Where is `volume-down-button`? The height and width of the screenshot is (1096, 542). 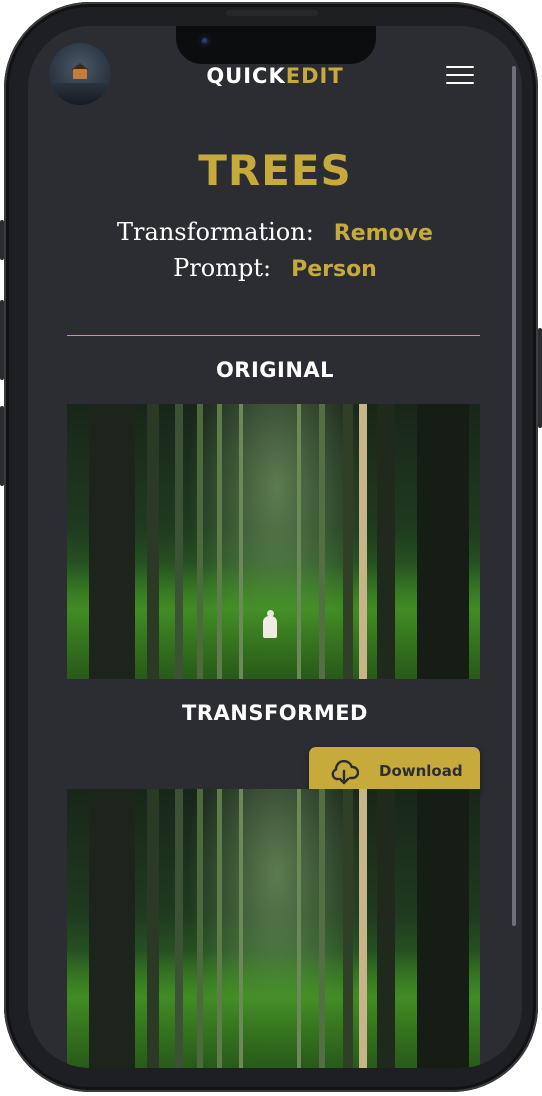
volume-down-button is located at coordinates (2, 446).